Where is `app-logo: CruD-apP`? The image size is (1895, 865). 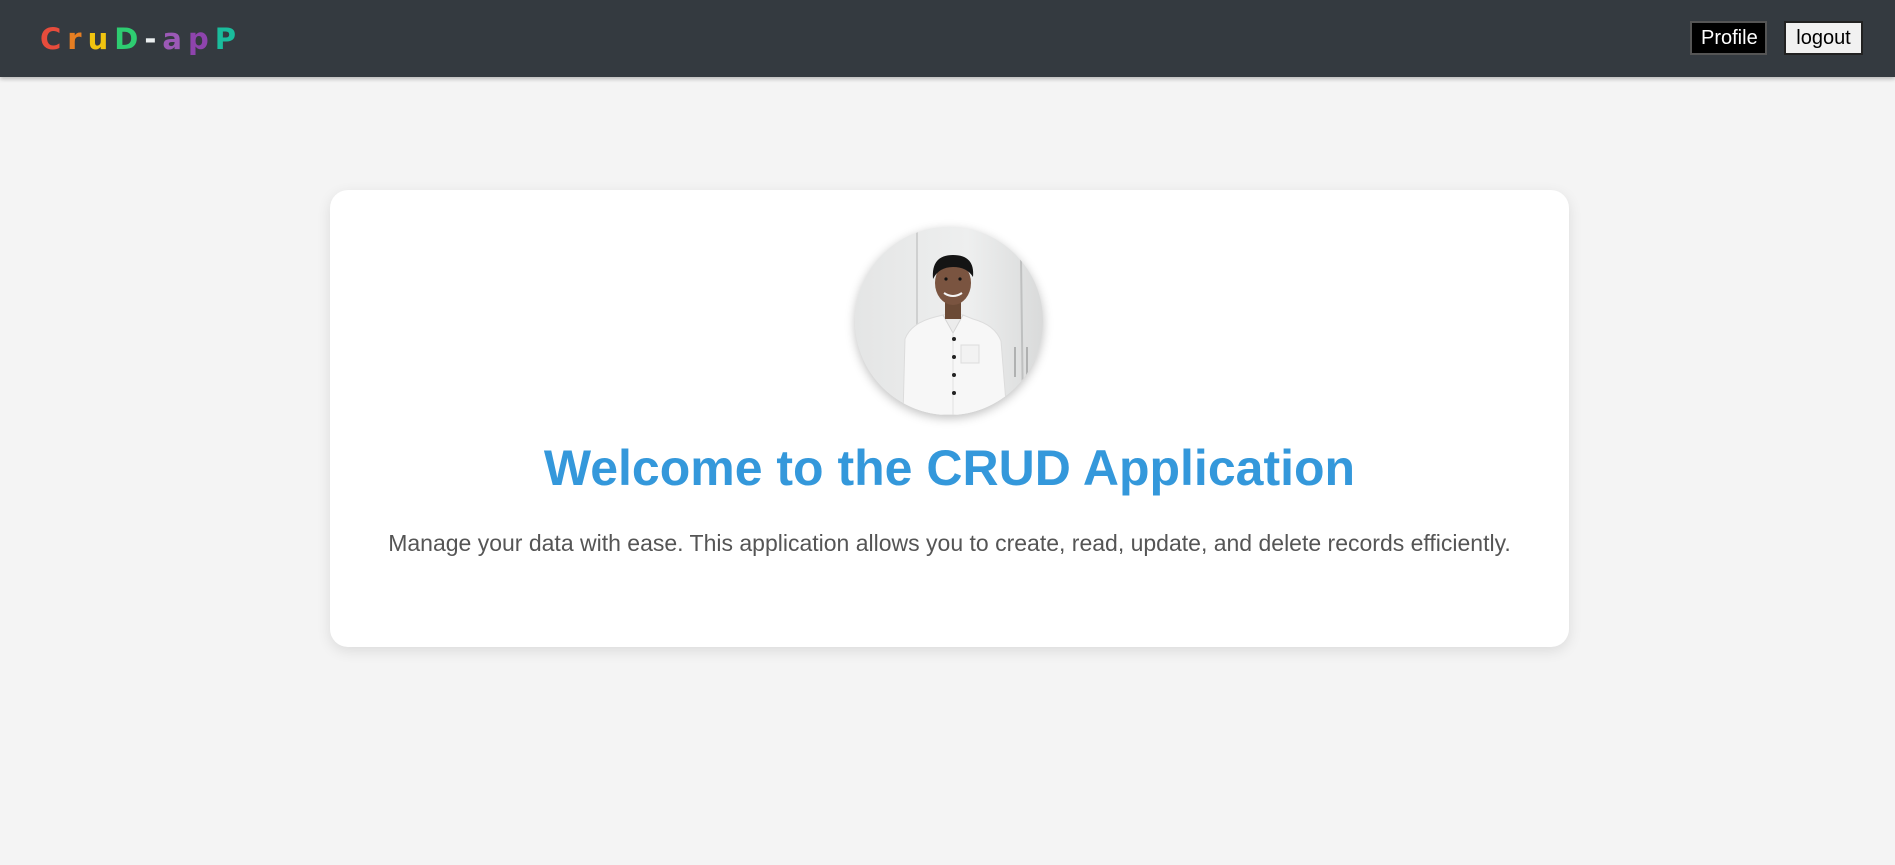 app-logo: CruD-apP is located at coordinates (141, 39).